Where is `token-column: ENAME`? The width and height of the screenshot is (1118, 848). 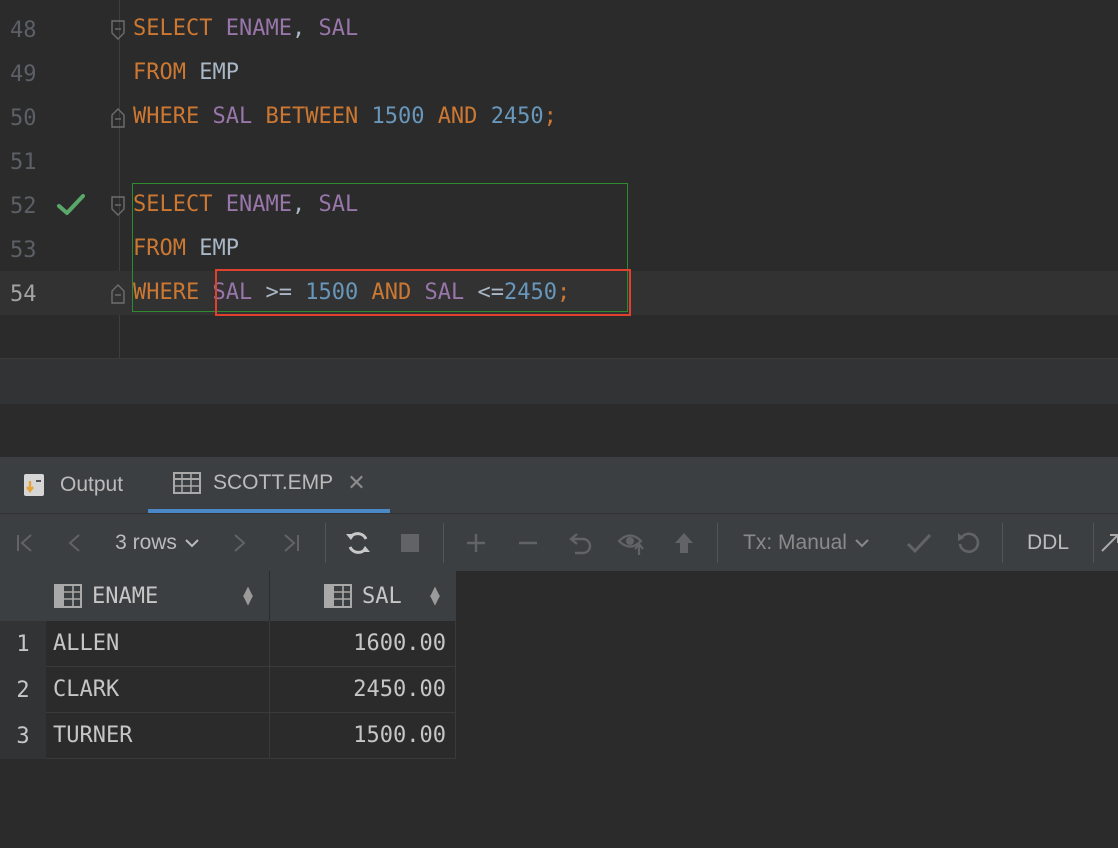 token-column: ENAME is located at coordinates (258, 28).